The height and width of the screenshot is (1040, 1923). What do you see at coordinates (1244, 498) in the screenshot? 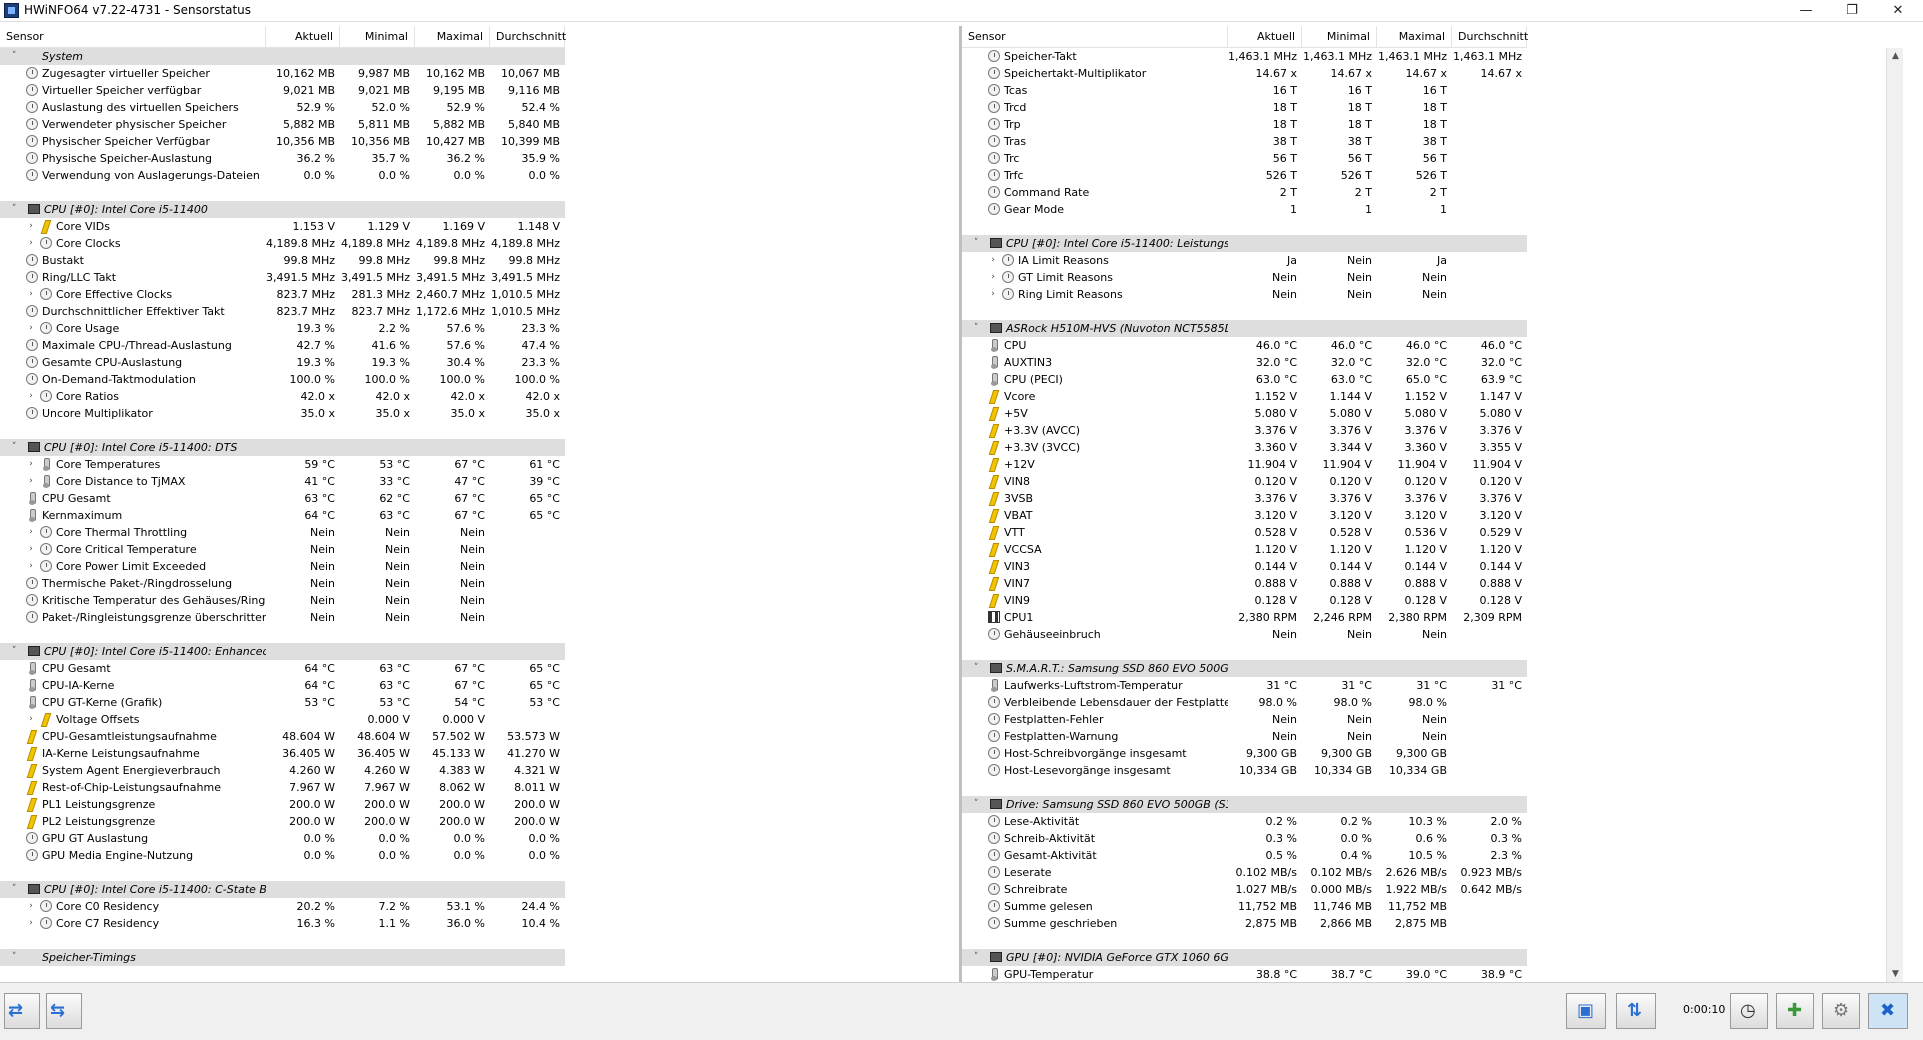
I see `sensor-row: 3VSB 3.376 V 3.376 V 3.376 V 3.376 V` at bounding box center [1244, 498].